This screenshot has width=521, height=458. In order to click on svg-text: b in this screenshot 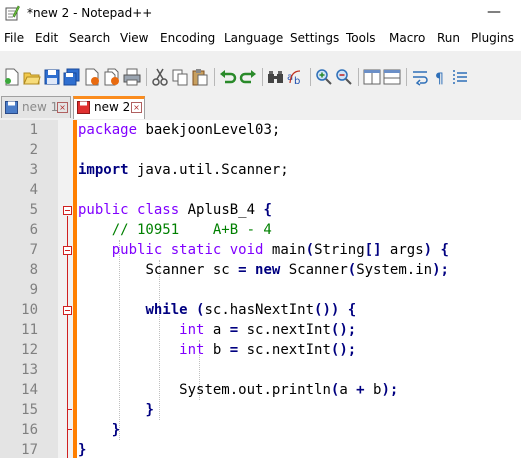, I will do `click(297, 81)`.